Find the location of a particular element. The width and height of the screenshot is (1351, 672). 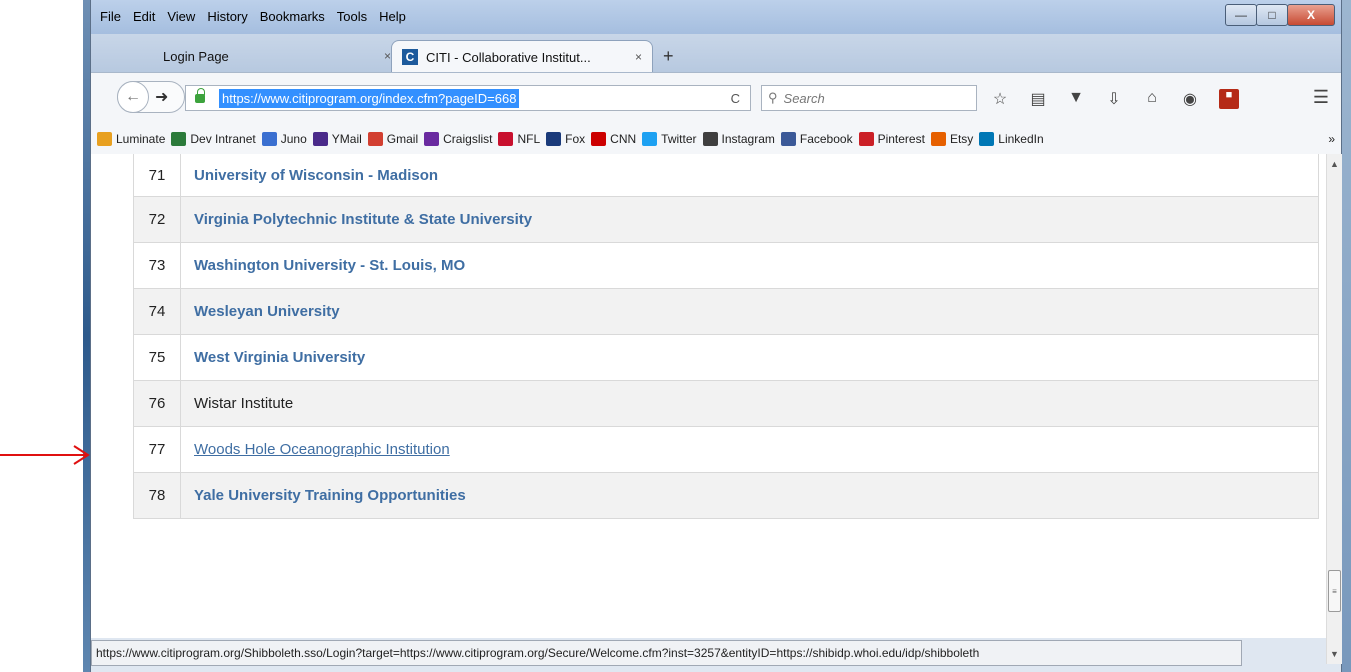

bookmark-twitter: Twitter is located at coordinates (669, 139).